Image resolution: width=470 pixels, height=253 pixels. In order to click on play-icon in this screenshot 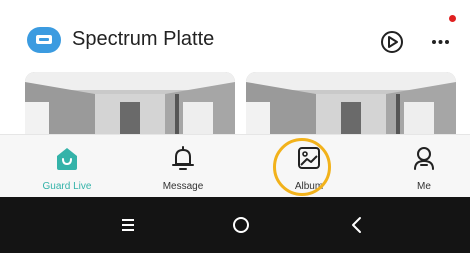, I will do `click(392, 42)`.